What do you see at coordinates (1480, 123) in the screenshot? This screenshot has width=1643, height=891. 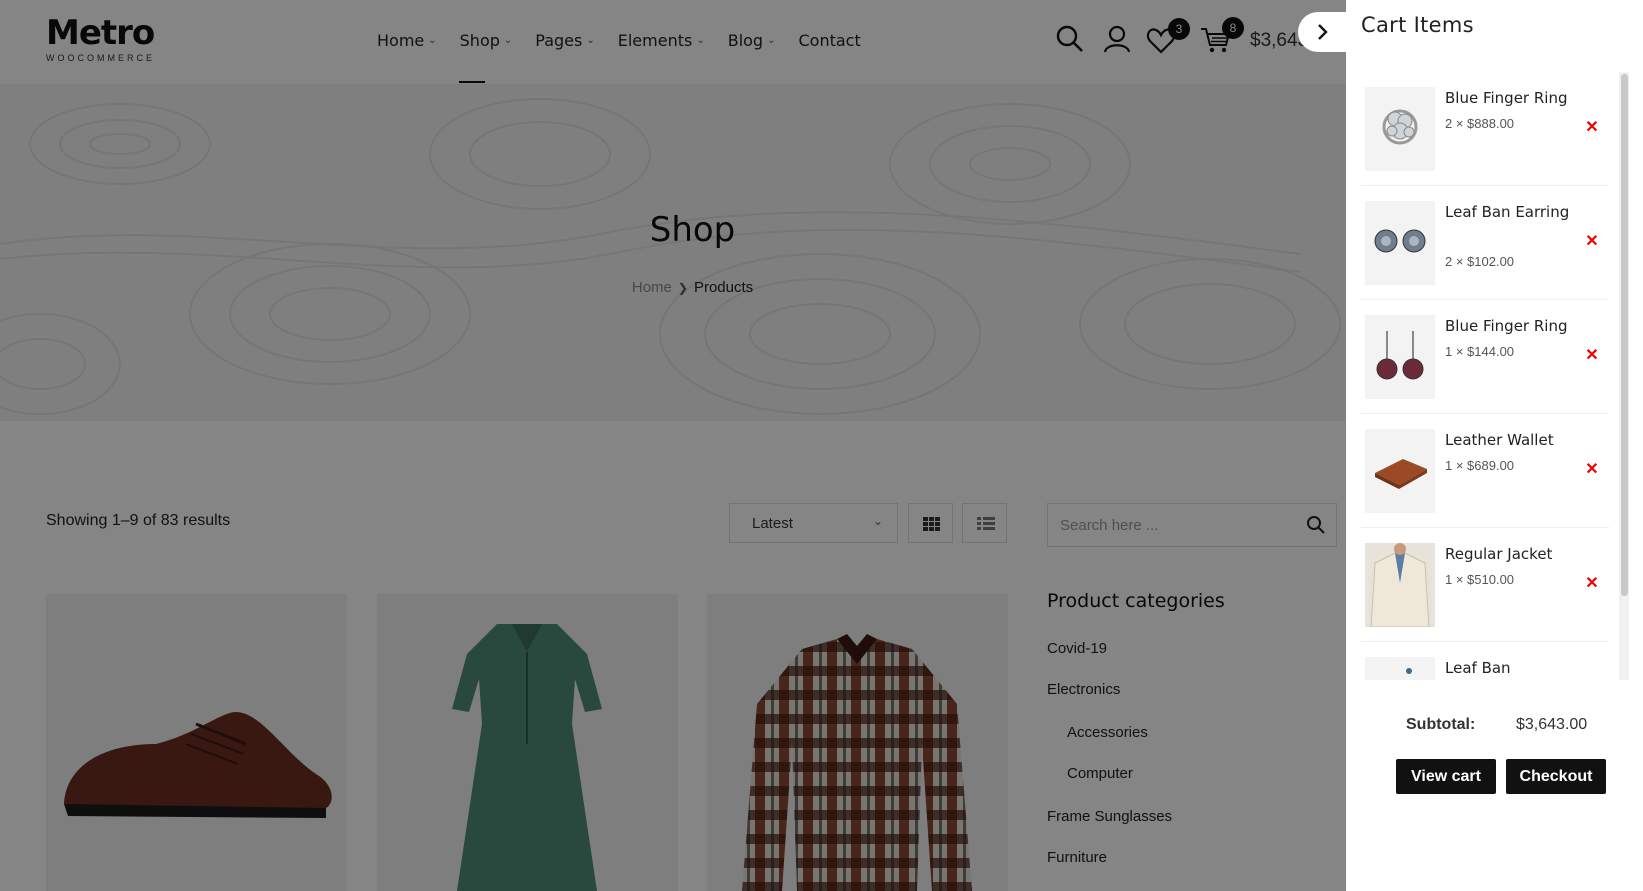 I see `cart-item-quantity-price: 2 × $888.00` at bounding box center [1480, 123].